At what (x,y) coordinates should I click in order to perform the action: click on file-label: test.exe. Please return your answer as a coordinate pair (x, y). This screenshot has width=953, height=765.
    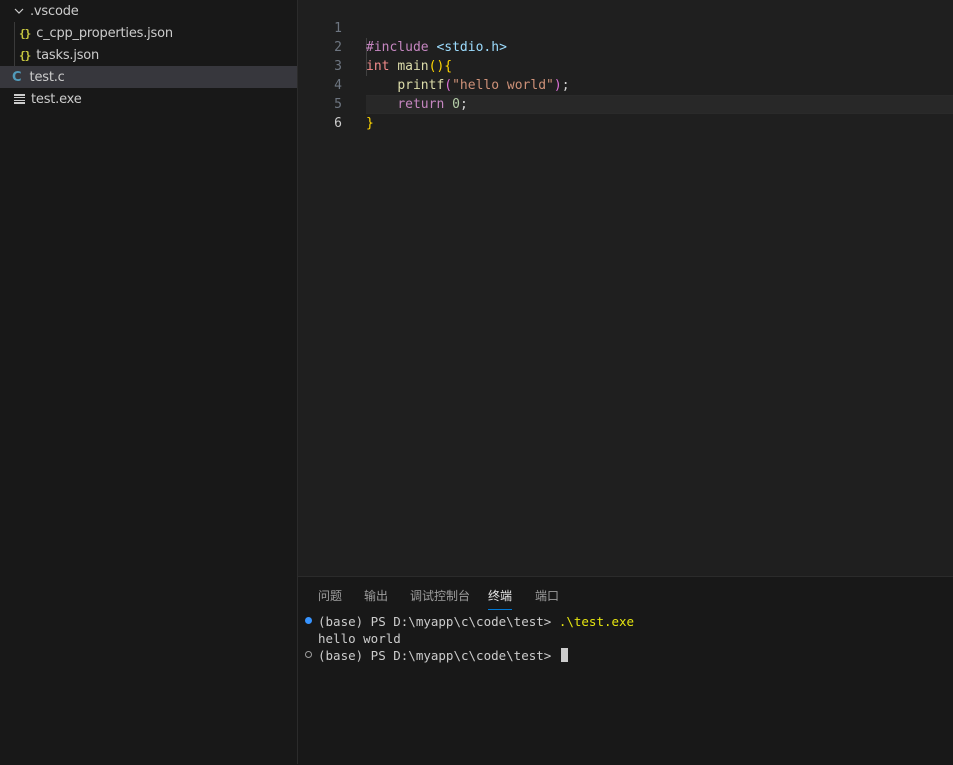
    Looking at the image, I should click on (56, 99).